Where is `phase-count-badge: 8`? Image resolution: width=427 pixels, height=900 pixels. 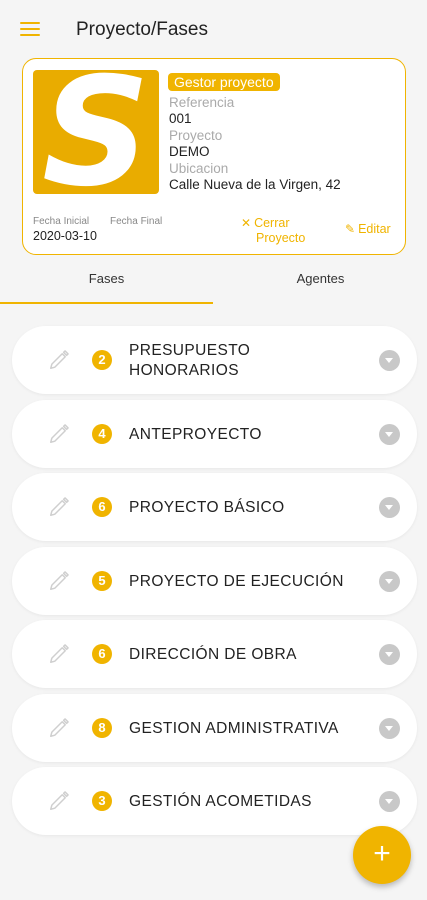
phase-count-badge: 8 is located at coordinates (102, 728).